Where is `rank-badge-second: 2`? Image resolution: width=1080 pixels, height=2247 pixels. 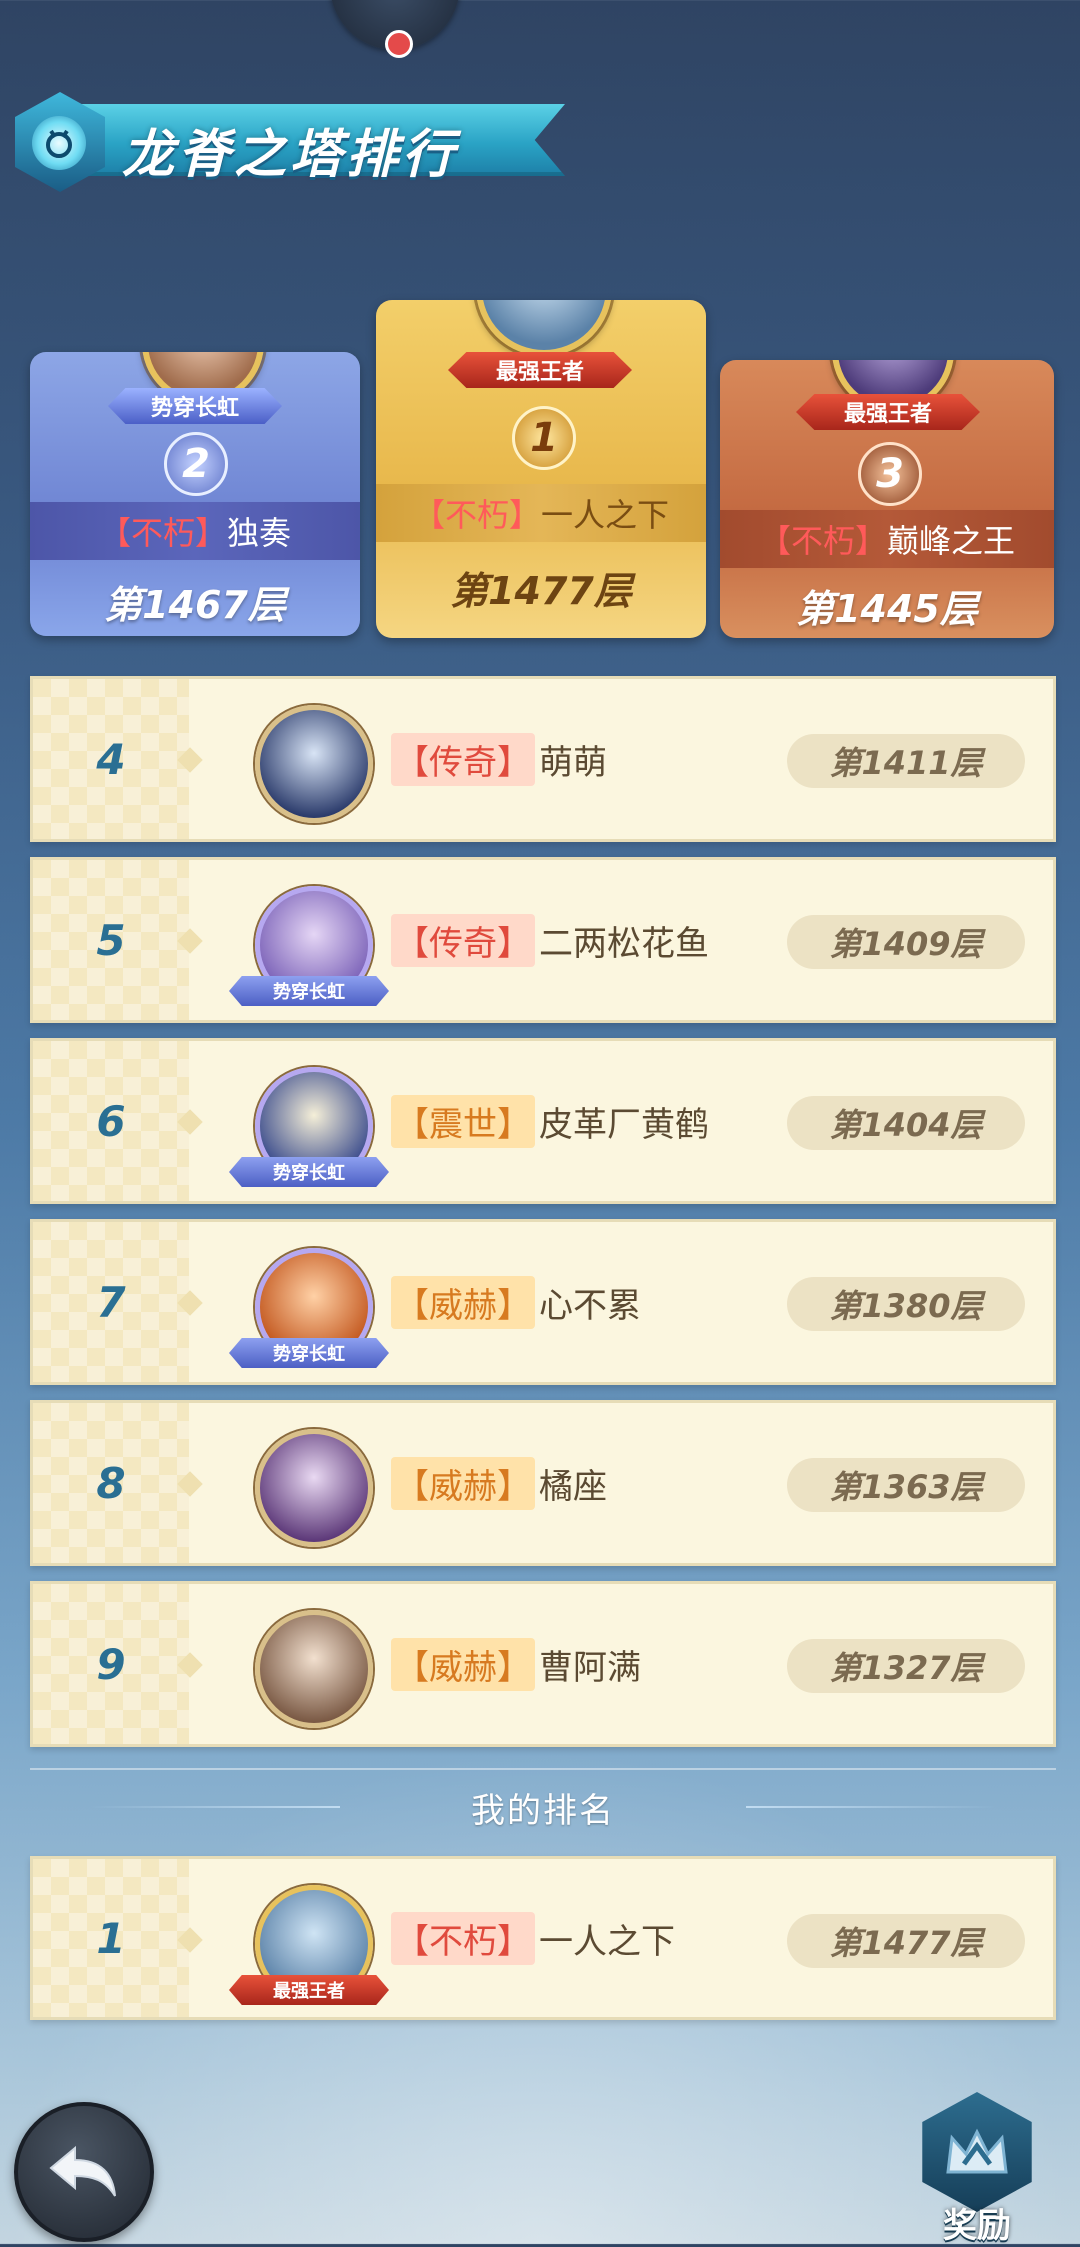 rank-badge-second: 2 is located at coordinates (196, 464).